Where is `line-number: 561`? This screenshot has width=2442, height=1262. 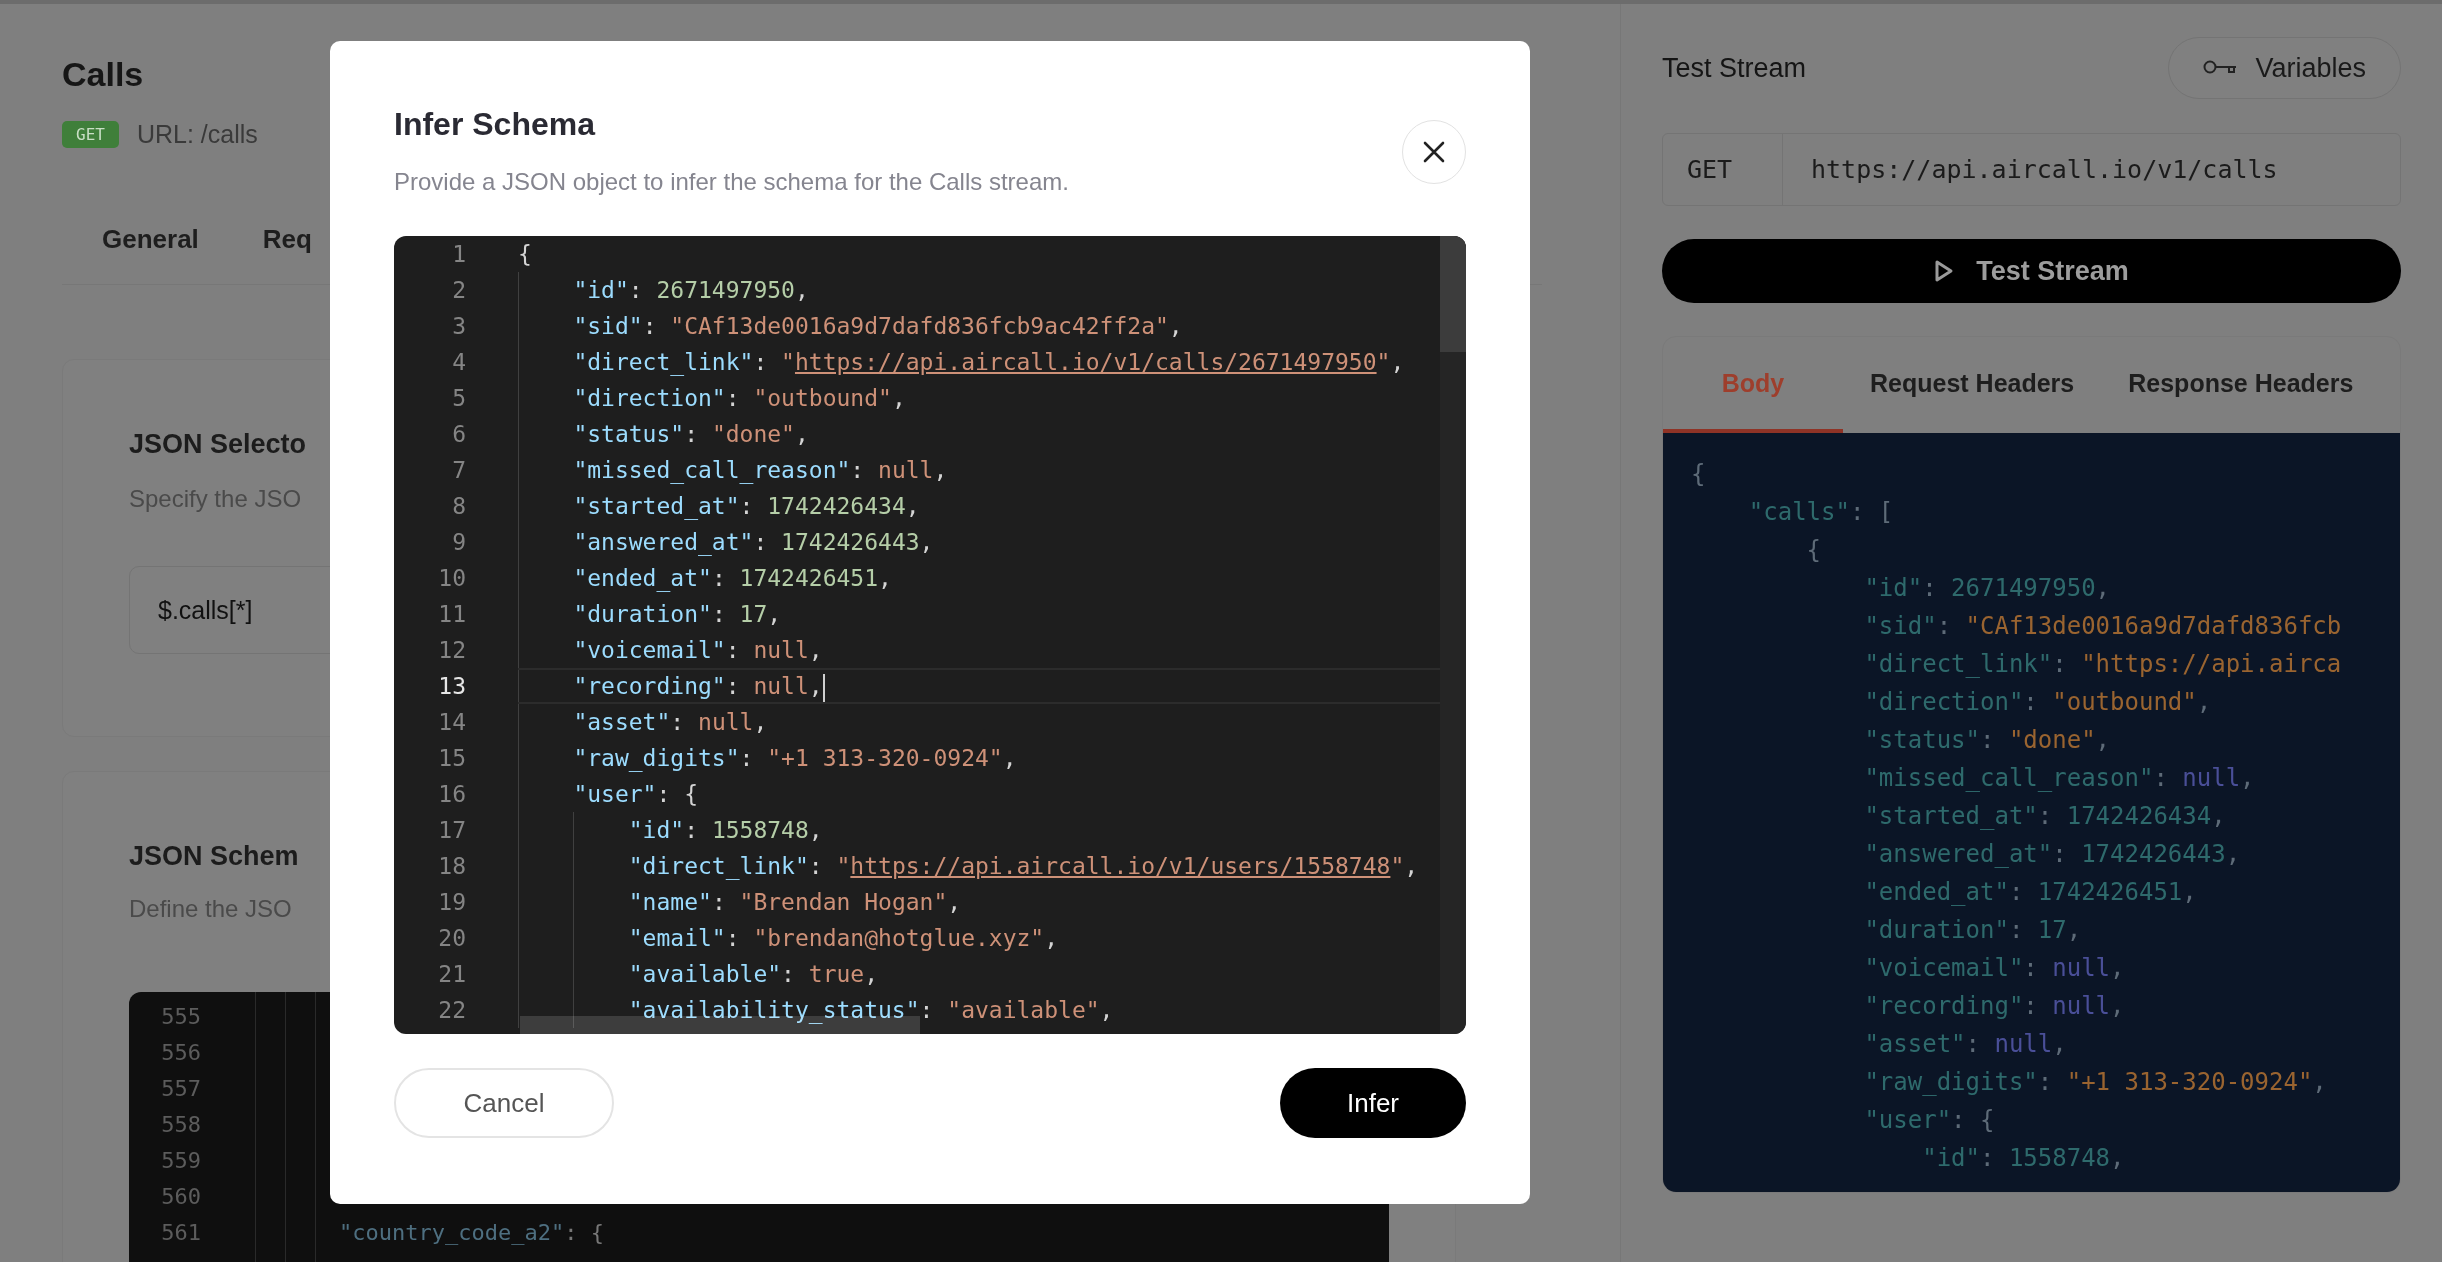
line-number: 561 is located at coordinates (180, 1232).